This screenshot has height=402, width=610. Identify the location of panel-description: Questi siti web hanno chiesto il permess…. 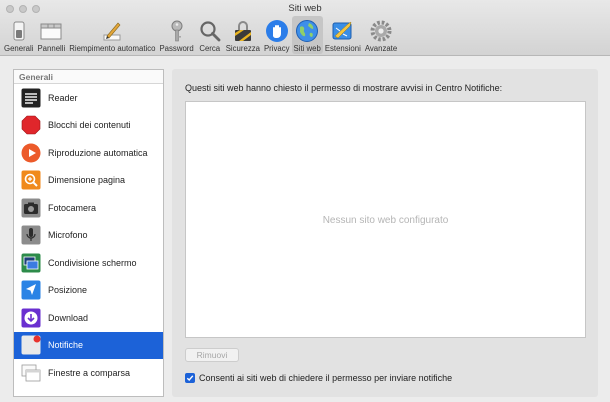
(344, 88).